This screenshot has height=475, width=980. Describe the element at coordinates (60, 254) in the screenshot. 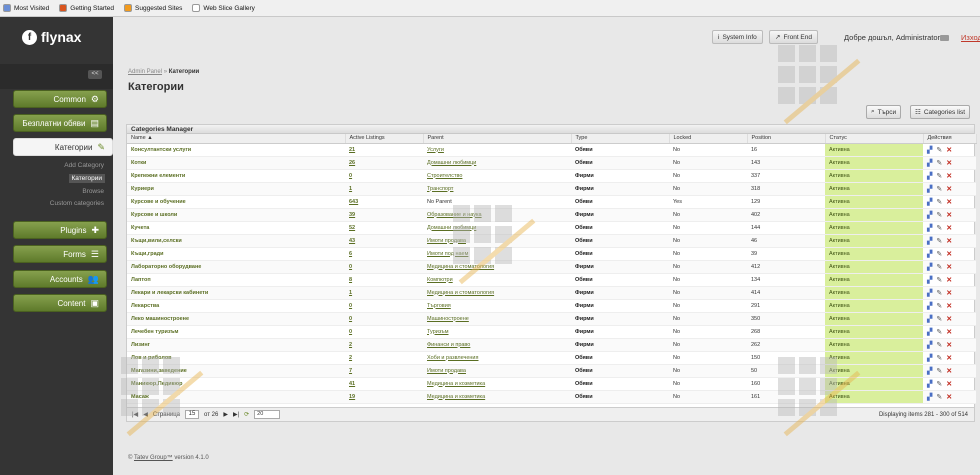

I see `nav-forms: Forms ☰` at that location.